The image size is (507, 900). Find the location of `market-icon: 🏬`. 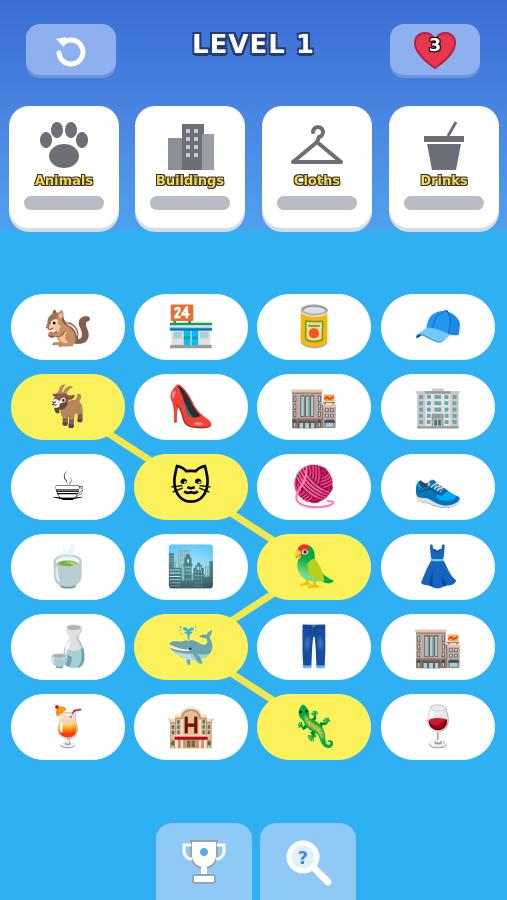

market-icon: 🏬 is located at coordinates (438, 647).